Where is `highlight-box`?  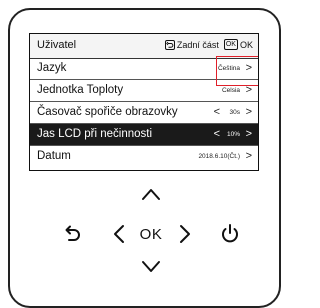
highlight-box is located at coordinates (237, 71).